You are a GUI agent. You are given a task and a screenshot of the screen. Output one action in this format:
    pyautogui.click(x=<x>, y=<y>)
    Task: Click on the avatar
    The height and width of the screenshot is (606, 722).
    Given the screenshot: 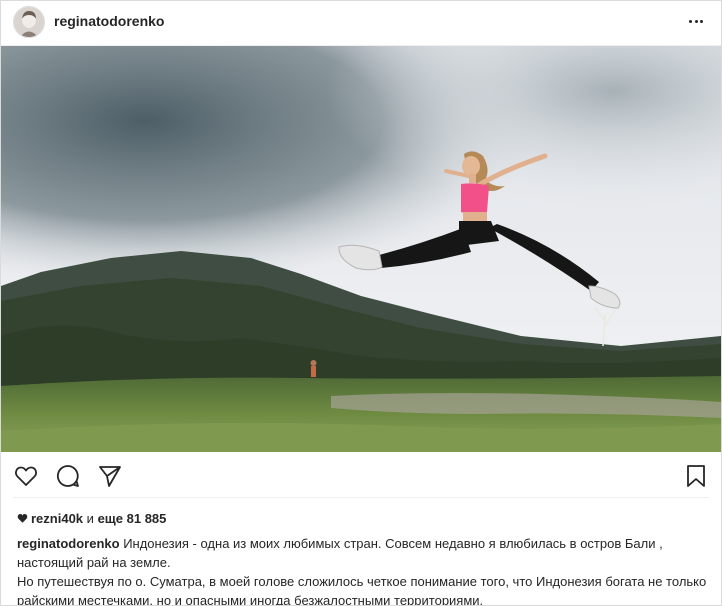 What is the action you would take?
    pyautogui.click(x=29, y=22)
    